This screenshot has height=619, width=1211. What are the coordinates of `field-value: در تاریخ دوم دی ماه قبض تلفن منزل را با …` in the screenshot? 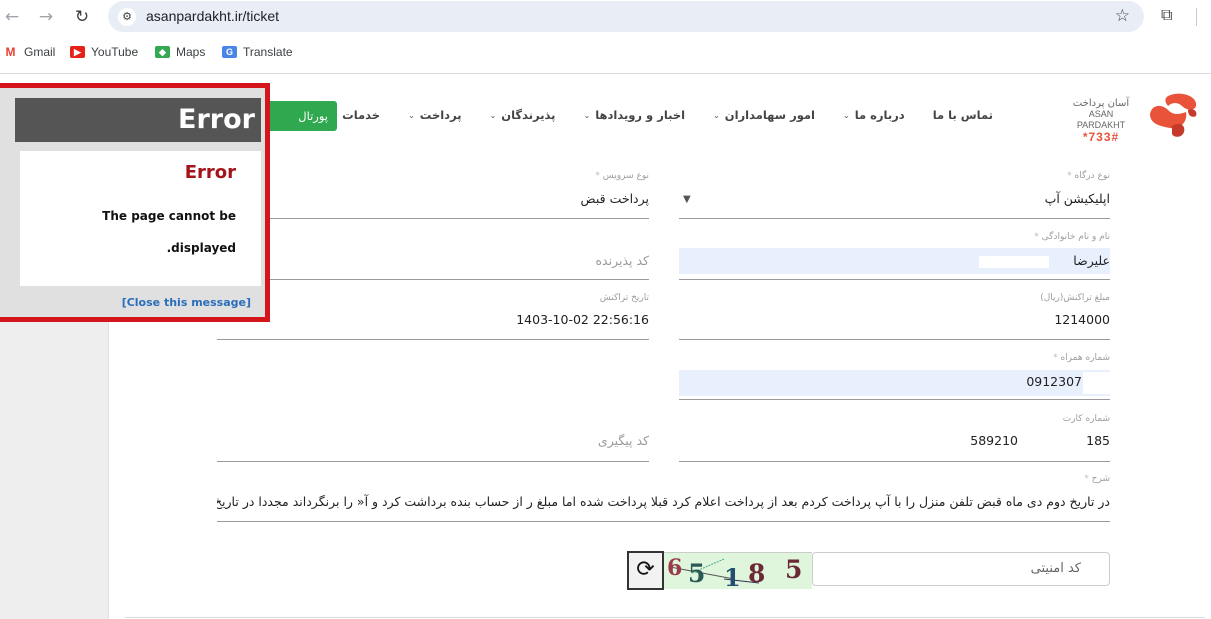 It's located at (663, 501).